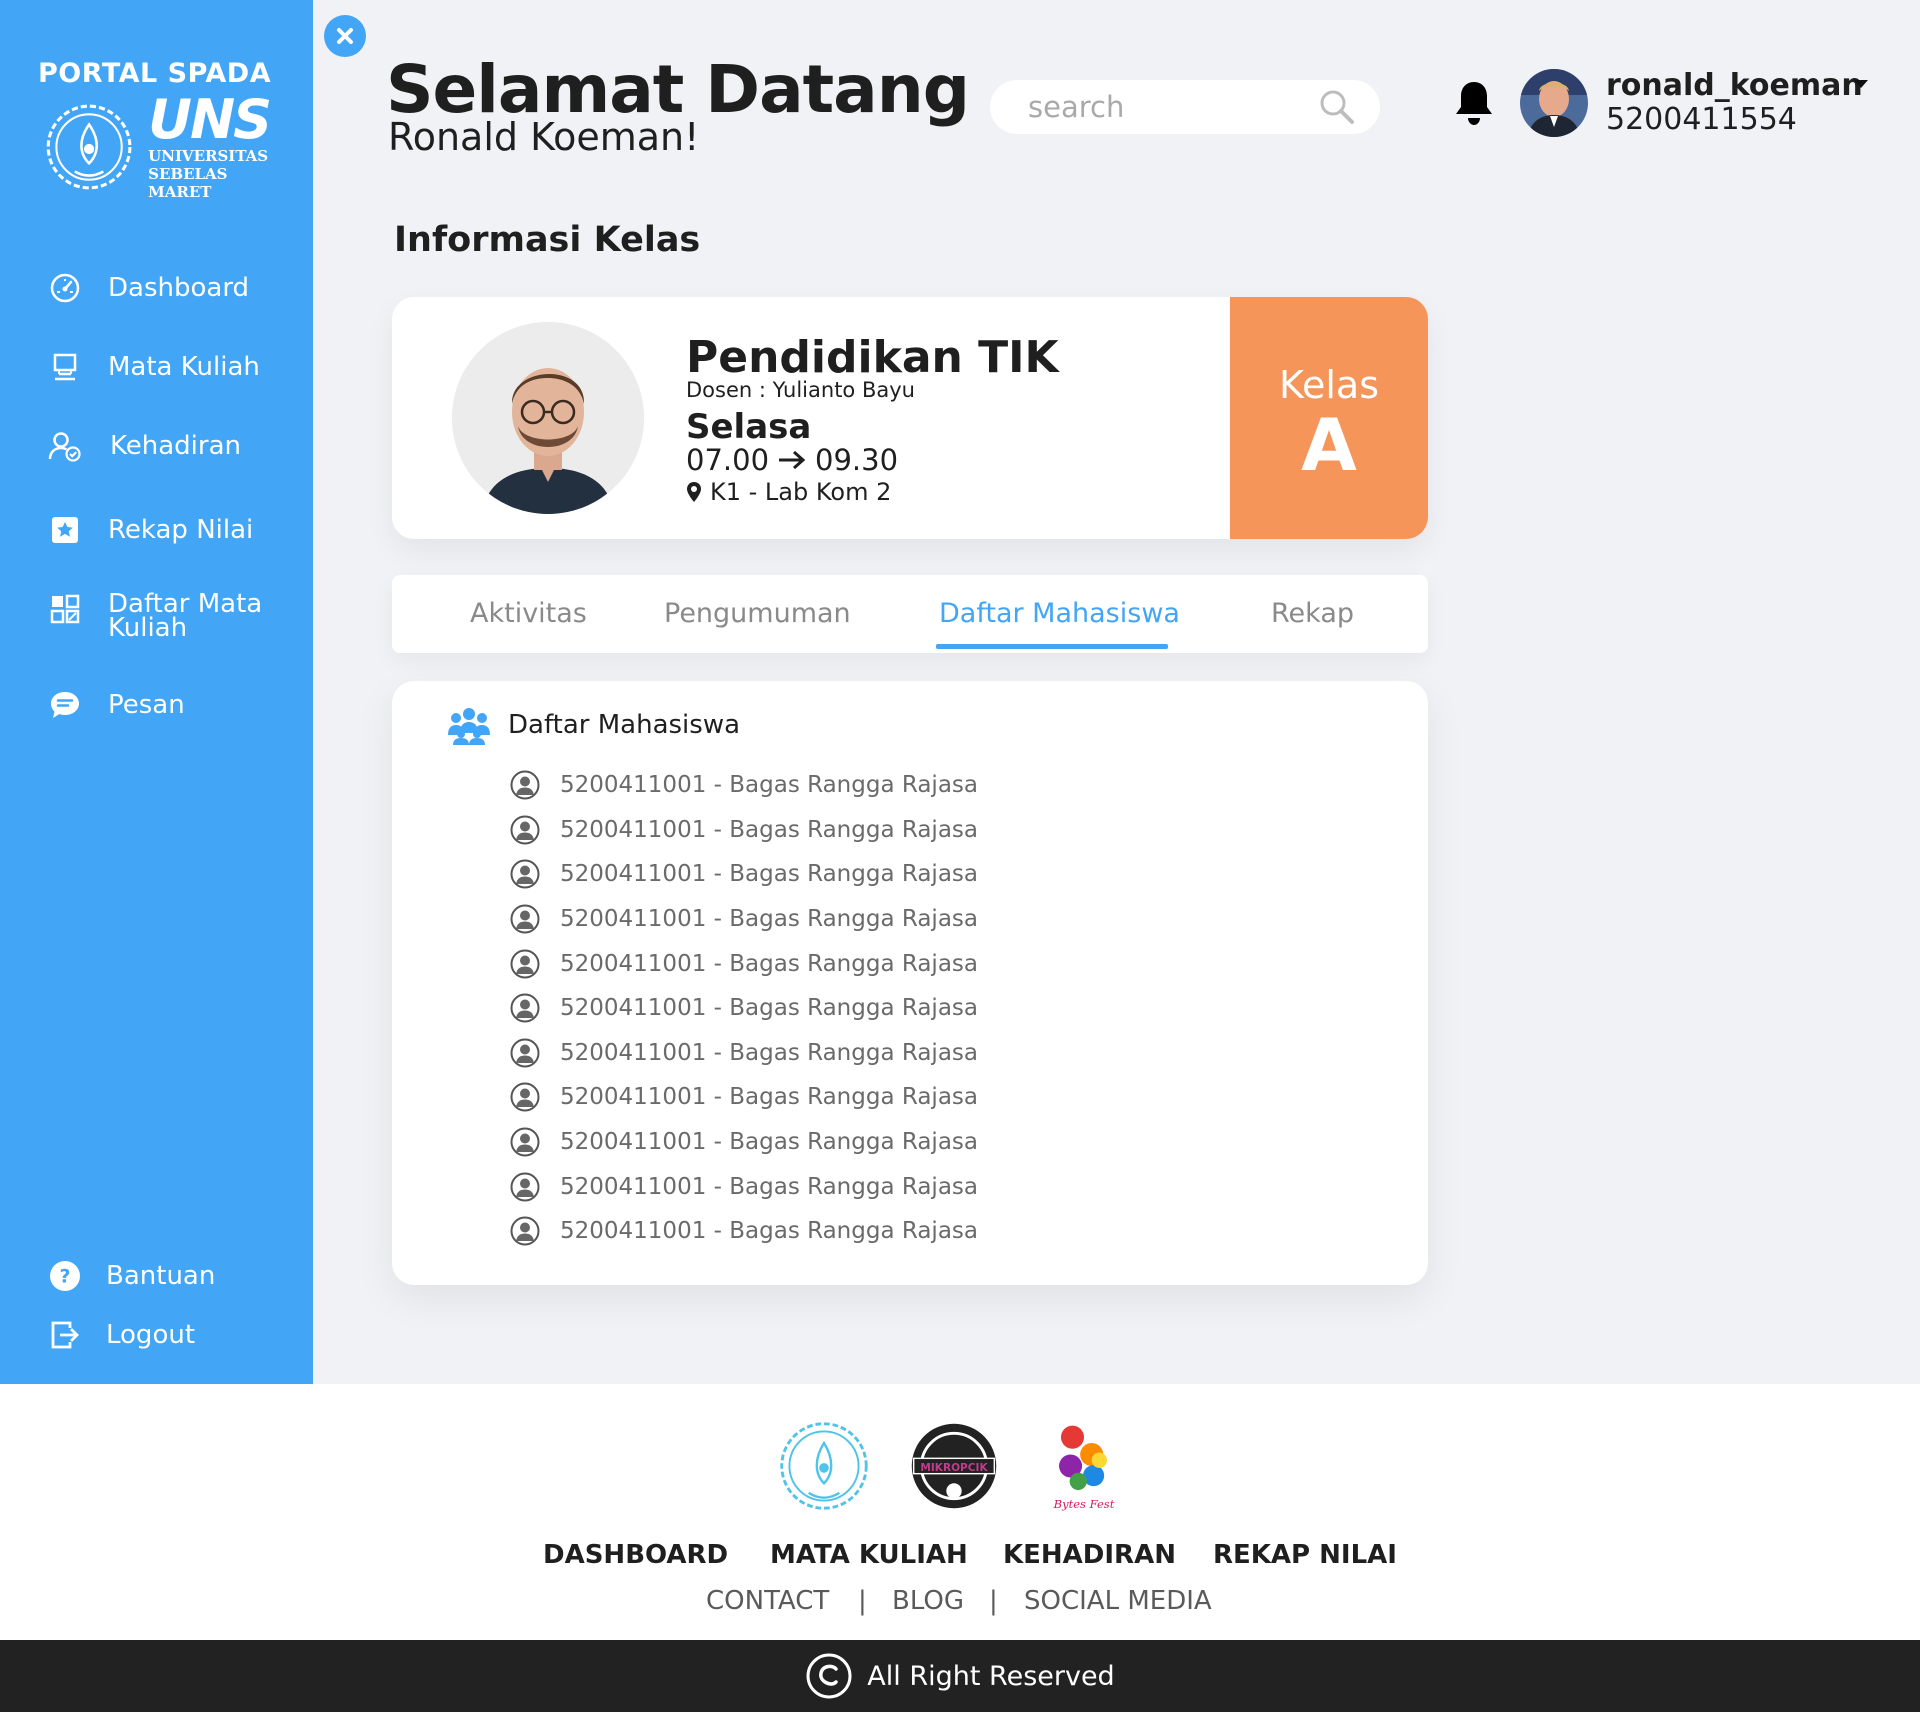 This screenshot has width=1920, height=1712. Describe the element at coordinates (694, 492) in the screenshot. I see `location-pin-icon` at that location.